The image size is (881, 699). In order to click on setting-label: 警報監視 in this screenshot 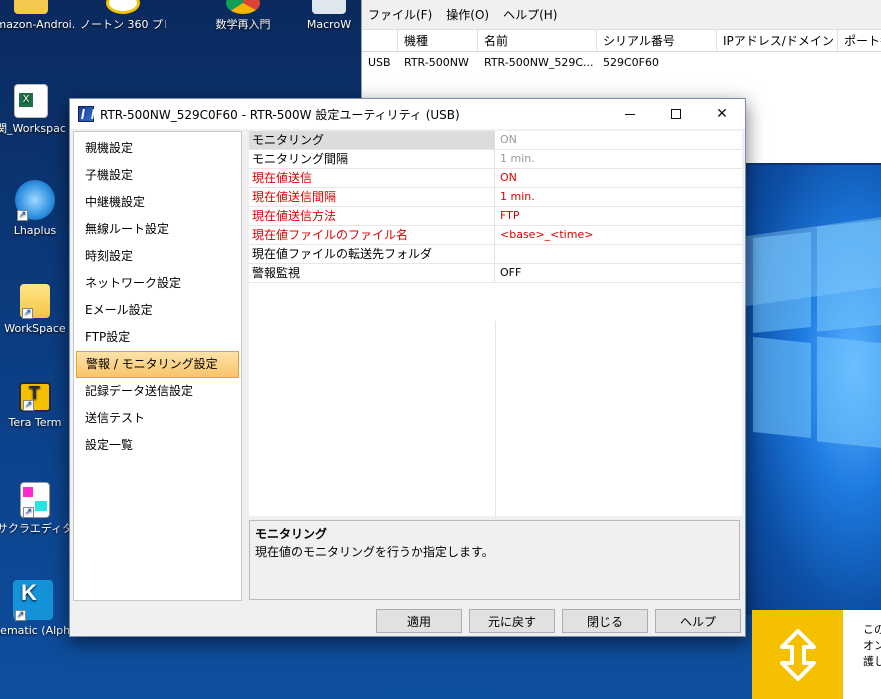, I will do `click(372, 273)`.